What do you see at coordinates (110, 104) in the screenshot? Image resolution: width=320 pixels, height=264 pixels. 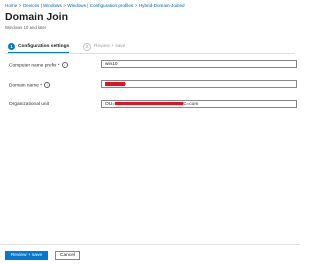 I see `input-value-prefix: OU=` at bounding box center [110, 104].